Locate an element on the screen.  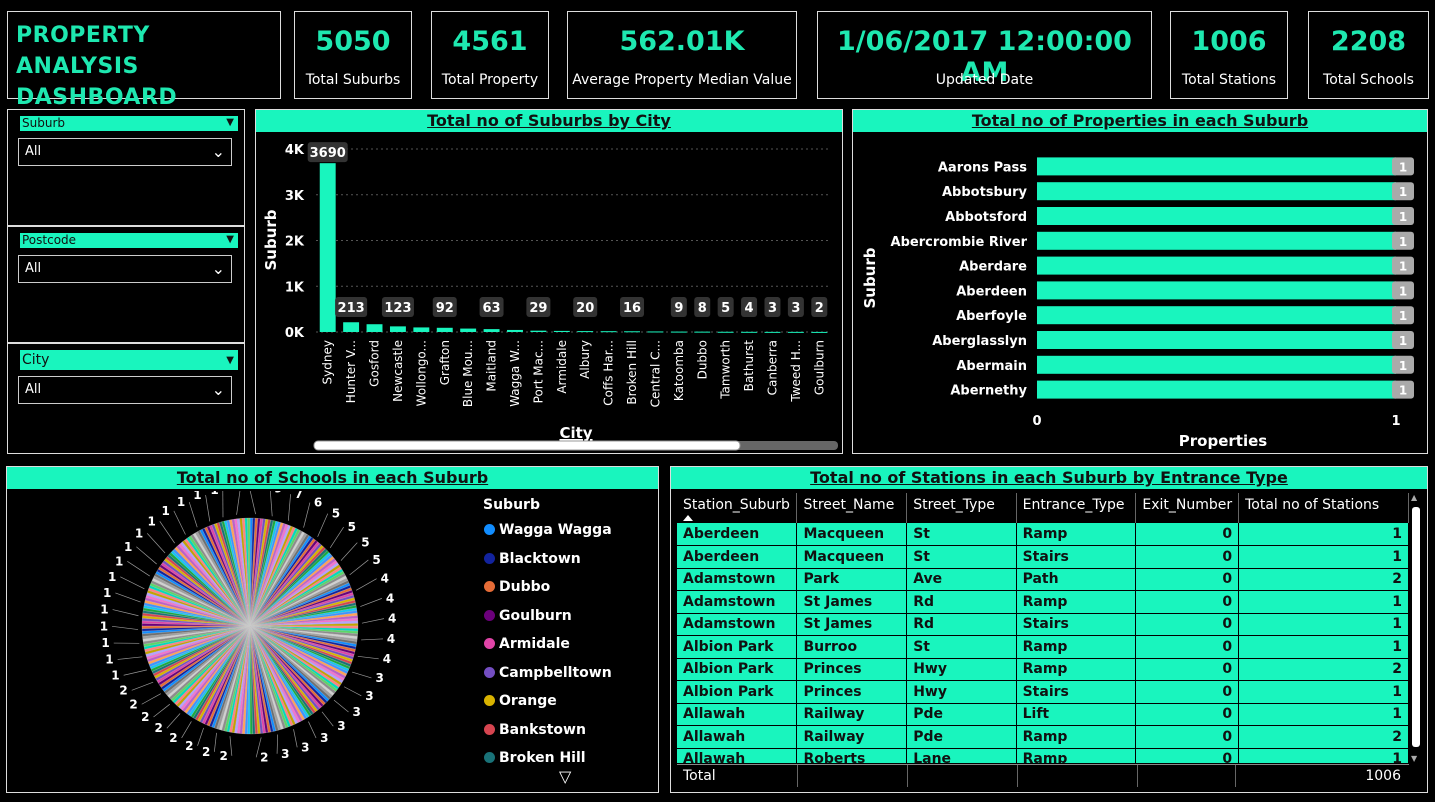
legend-item: Orange is located at coordinates (520, 701).